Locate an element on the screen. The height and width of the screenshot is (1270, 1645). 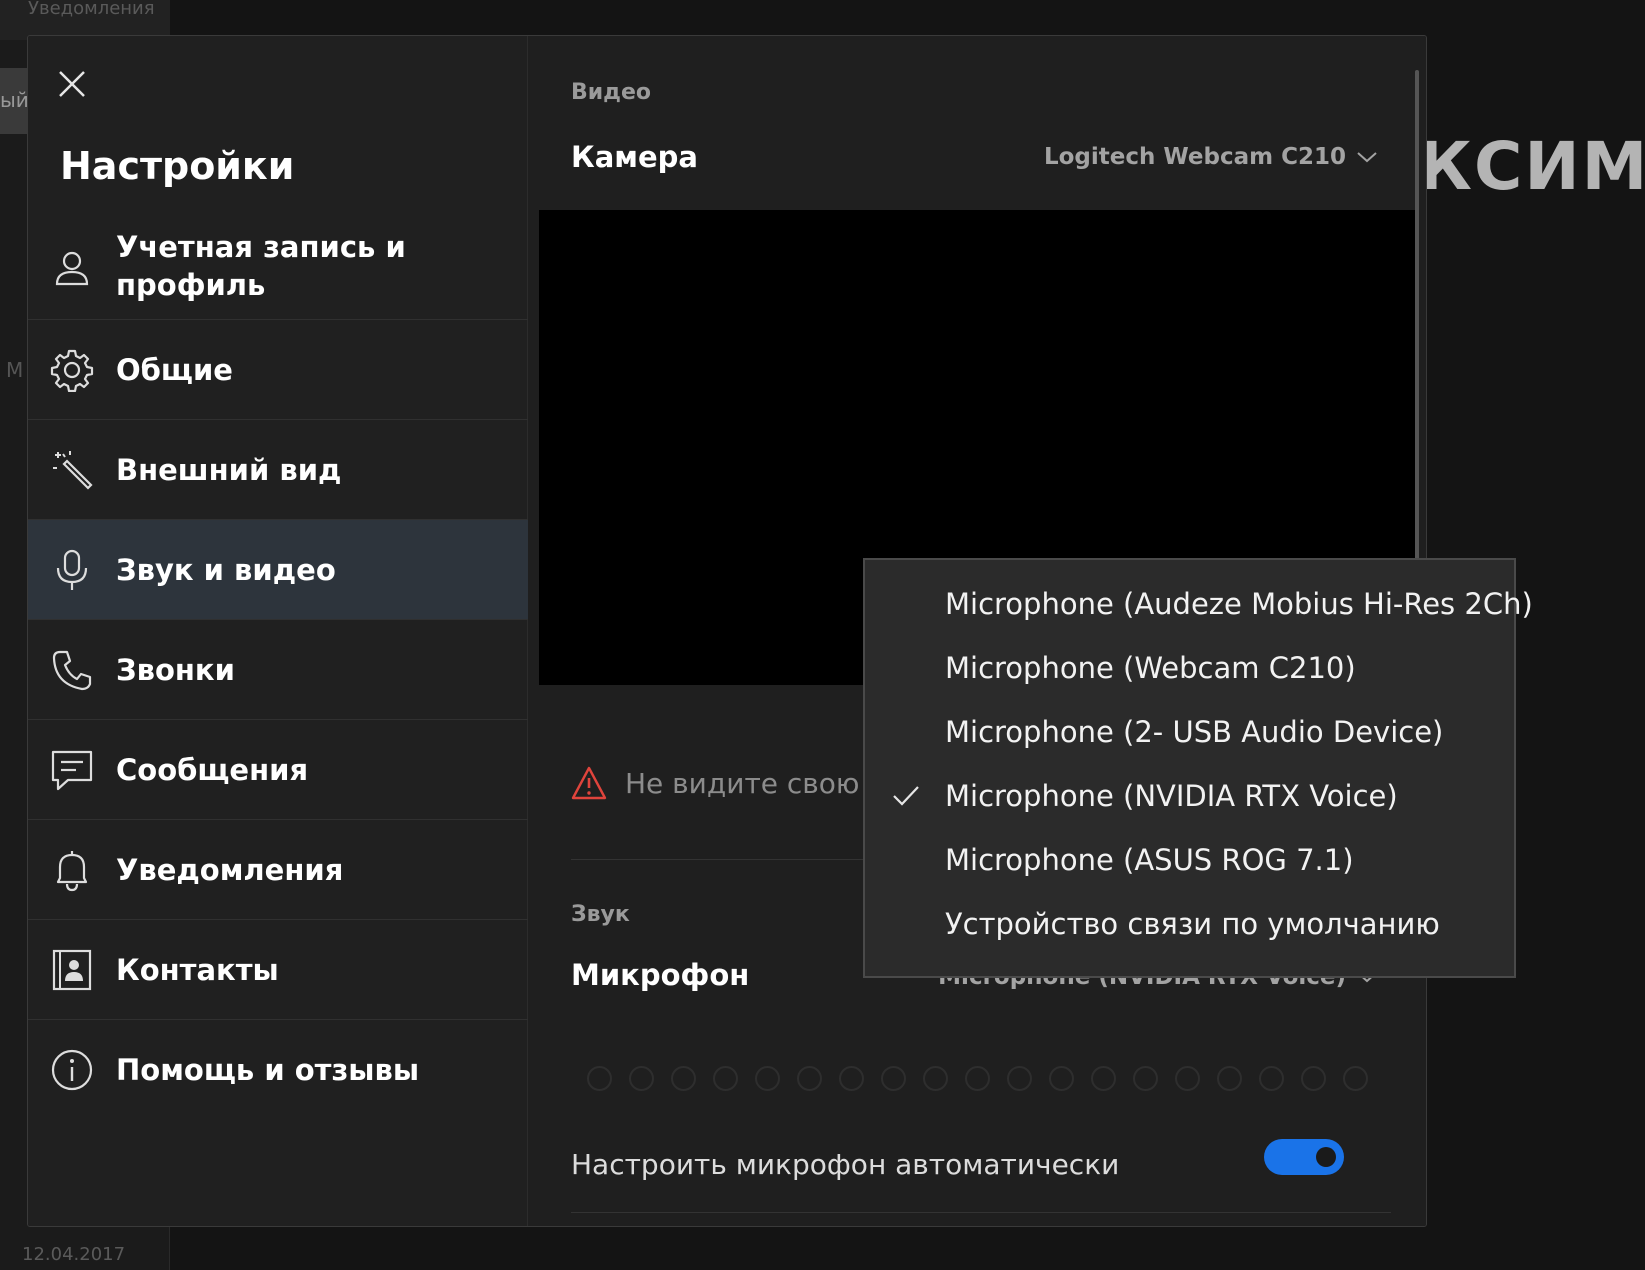
dropdown-option: Microphone (ASUS ROG 7.1) is located at coordinates (1189, 860).